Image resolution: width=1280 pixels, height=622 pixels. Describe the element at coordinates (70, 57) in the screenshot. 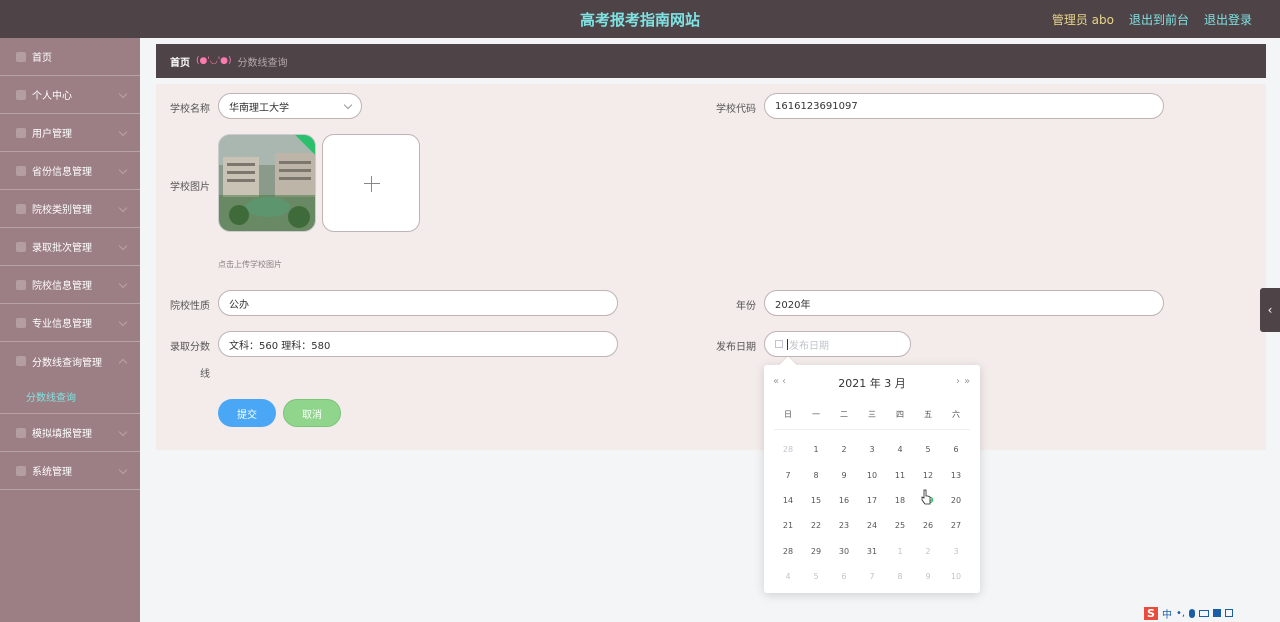

I see `sidebar-item-home: 首页` at that location.